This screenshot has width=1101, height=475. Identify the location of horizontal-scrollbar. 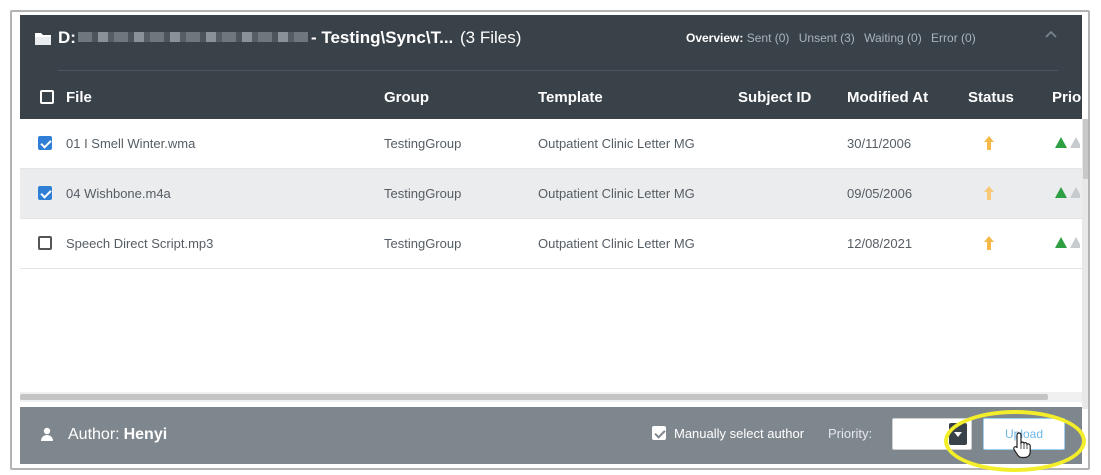
(551, 397).